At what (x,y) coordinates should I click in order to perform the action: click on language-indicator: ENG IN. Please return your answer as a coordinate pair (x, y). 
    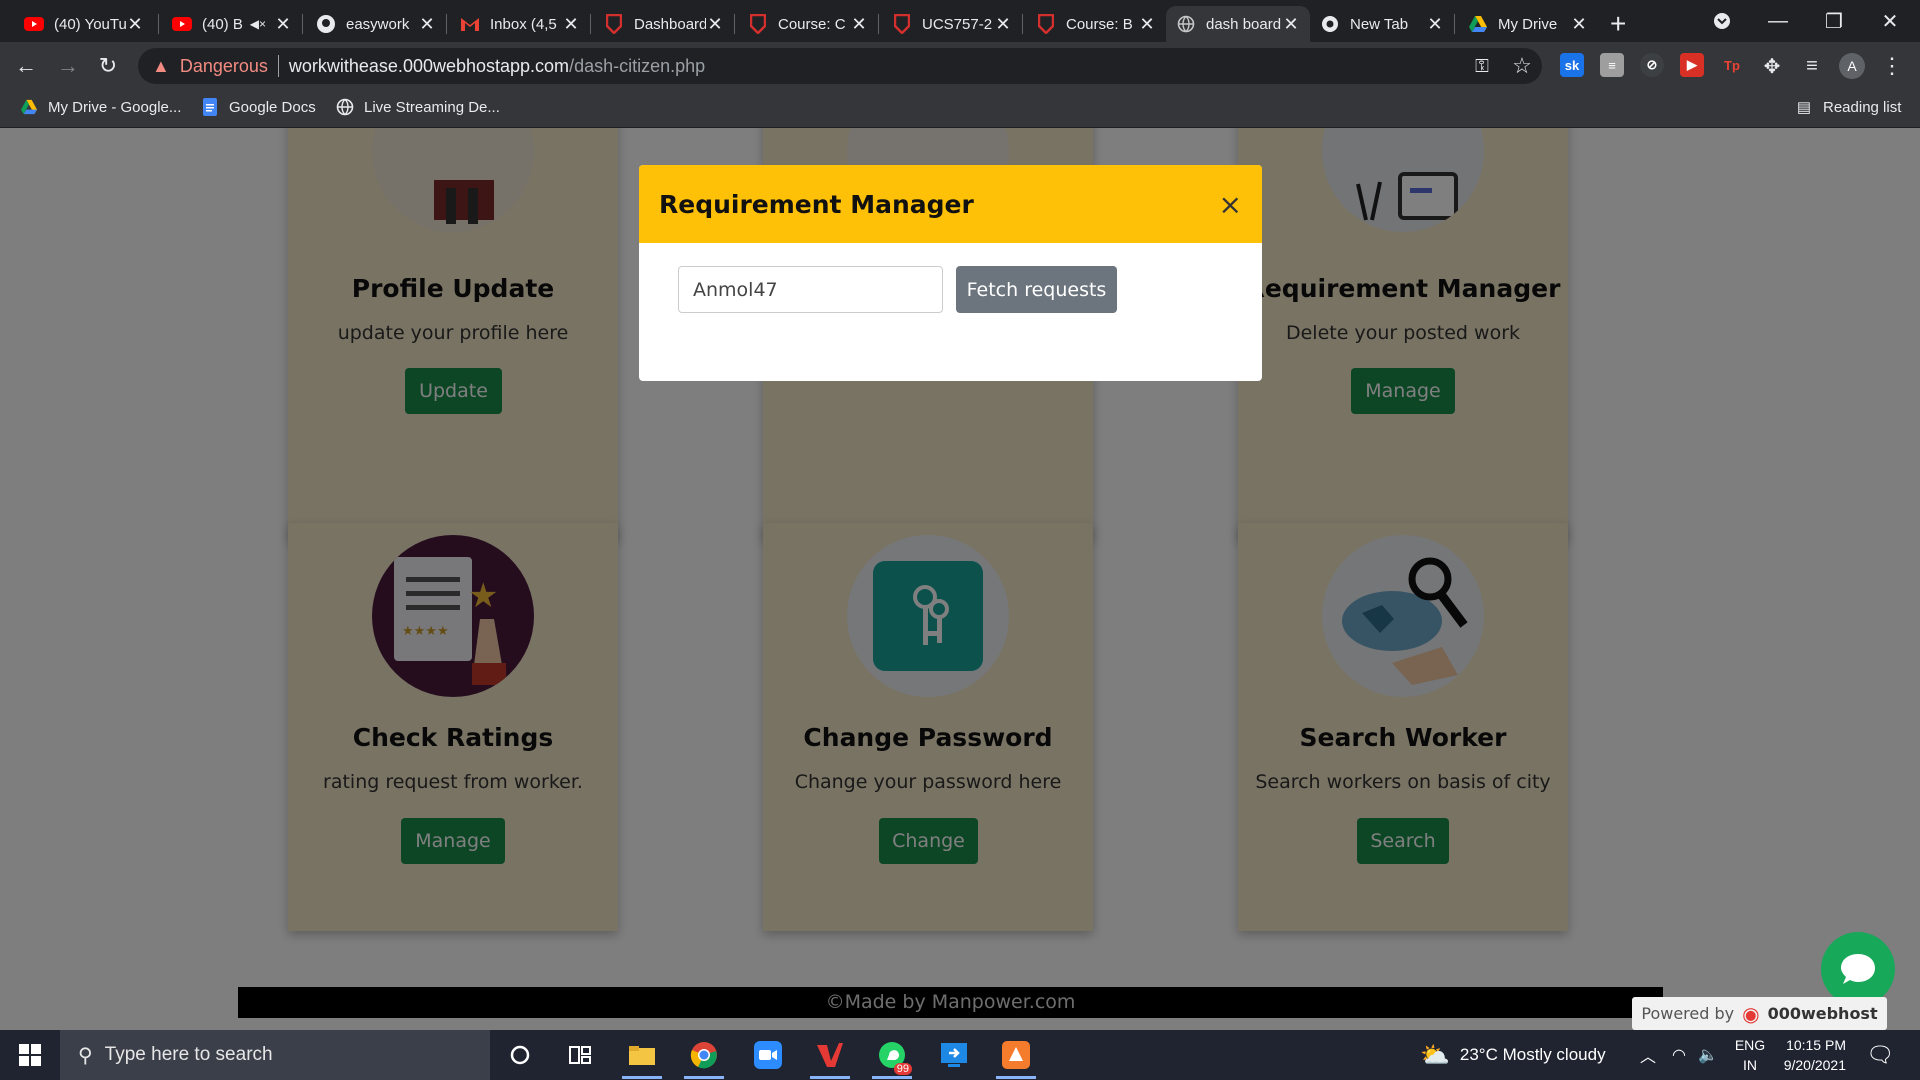
    Looking at the image, I should click on (1750, 1055).